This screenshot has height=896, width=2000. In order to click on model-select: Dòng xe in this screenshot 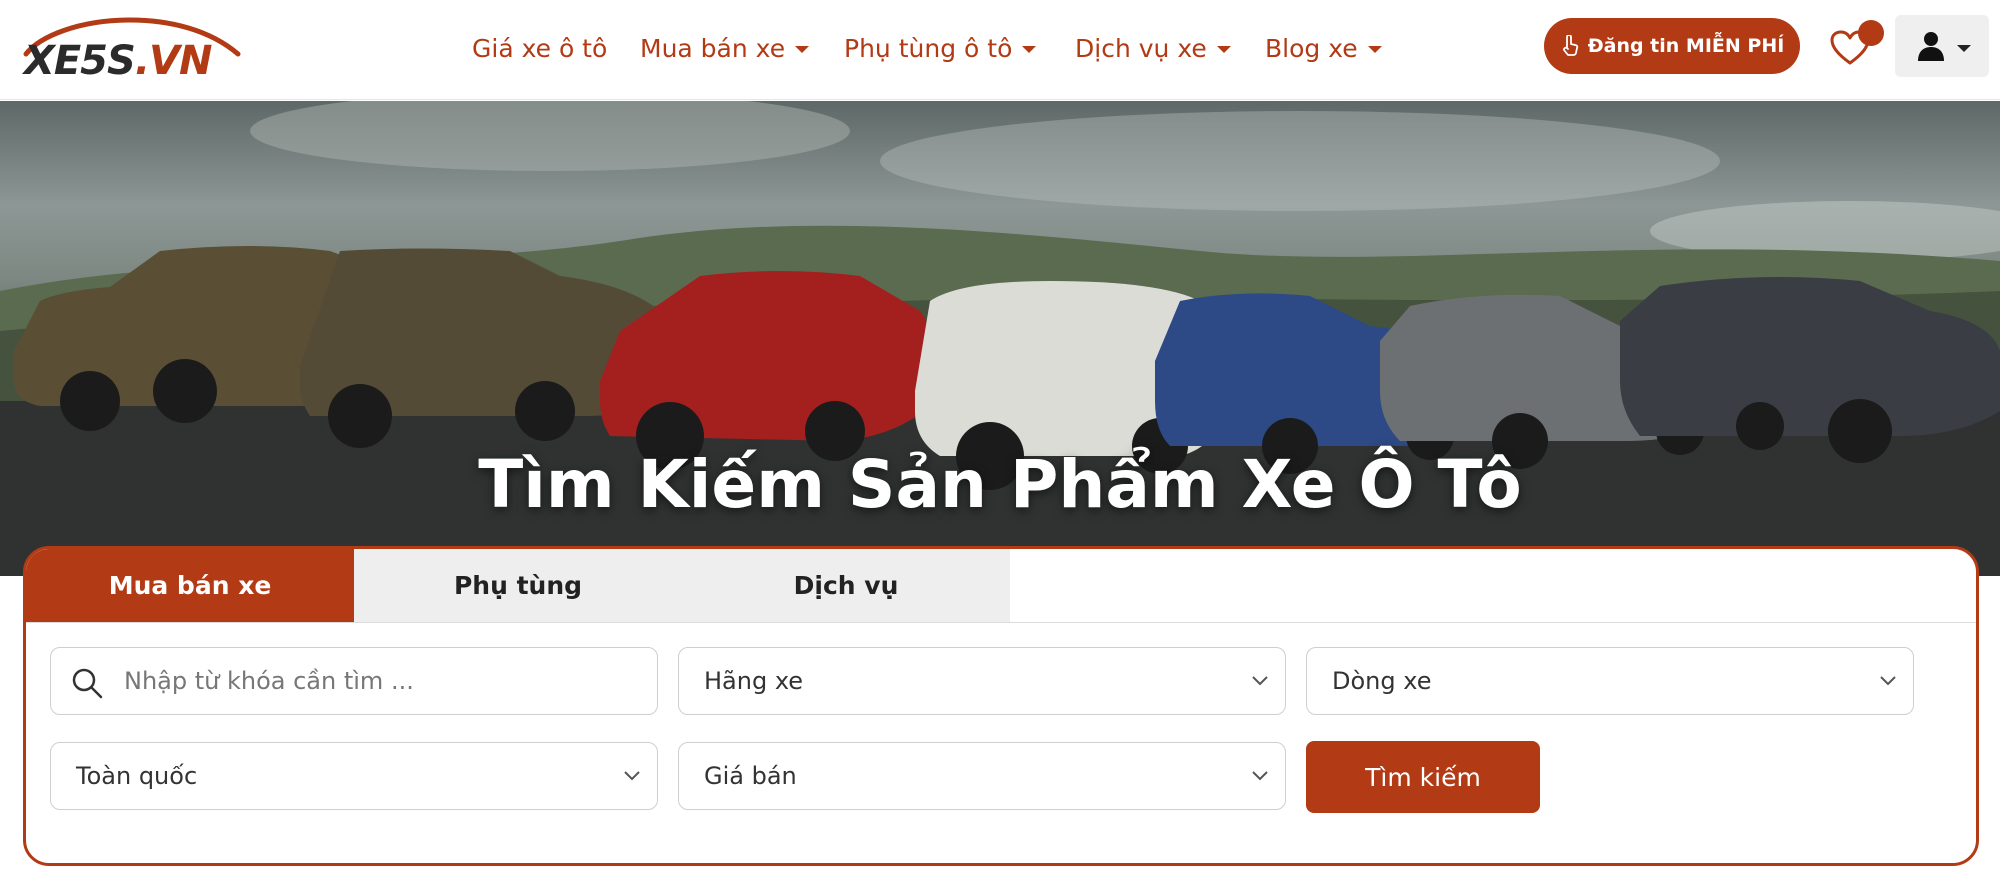, I will do `click(1610, 681)`.